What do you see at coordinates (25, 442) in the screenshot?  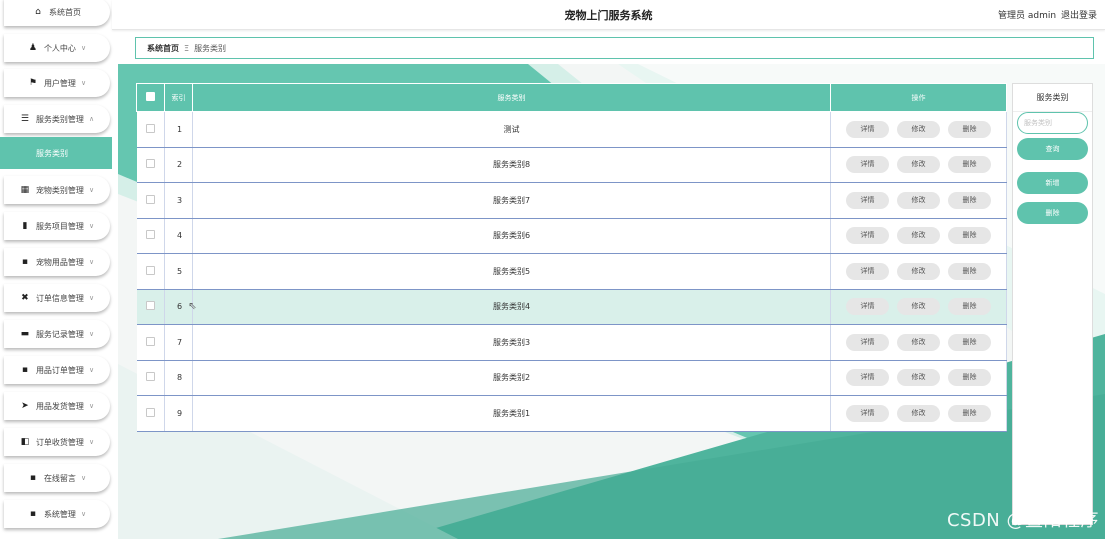 I see `box-icon: ◧` at bounding box center [25, 442].